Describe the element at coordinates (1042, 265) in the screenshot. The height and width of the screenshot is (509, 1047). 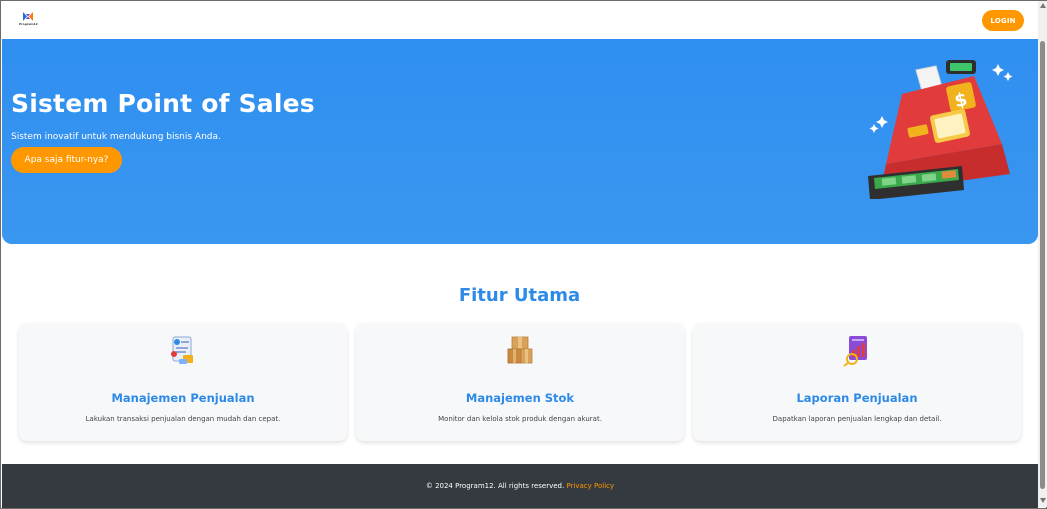
I see `scroll-thumb` at that location.